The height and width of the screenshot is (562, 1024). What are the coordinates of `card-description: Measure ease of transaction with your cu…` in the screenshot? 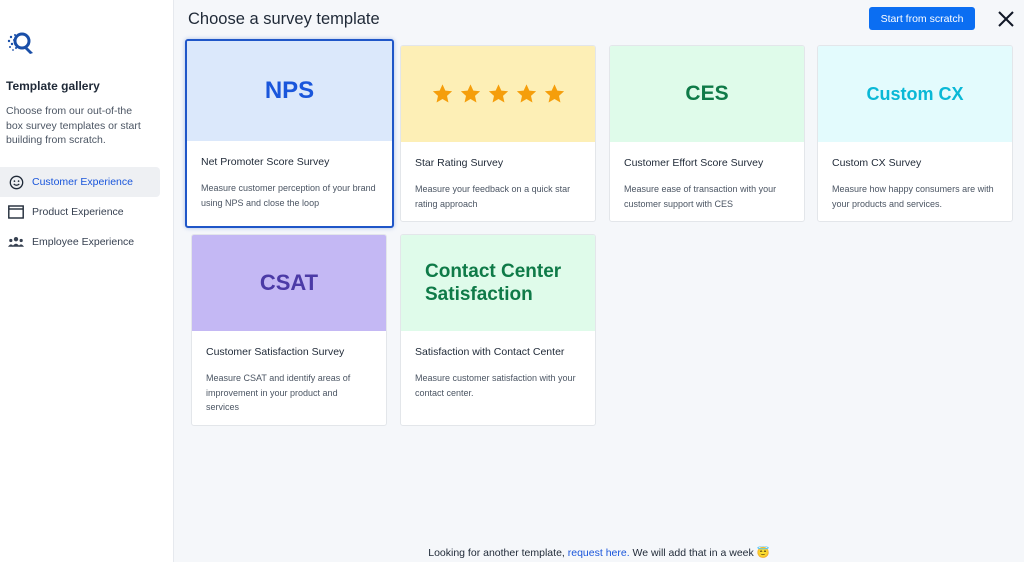 It's located at (700, 196).